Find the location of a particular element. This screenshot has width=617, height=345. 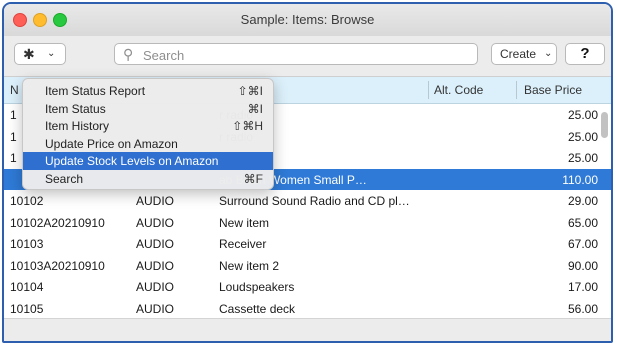

menu-item: Search ⌘F is located at coordinates (148, 179).